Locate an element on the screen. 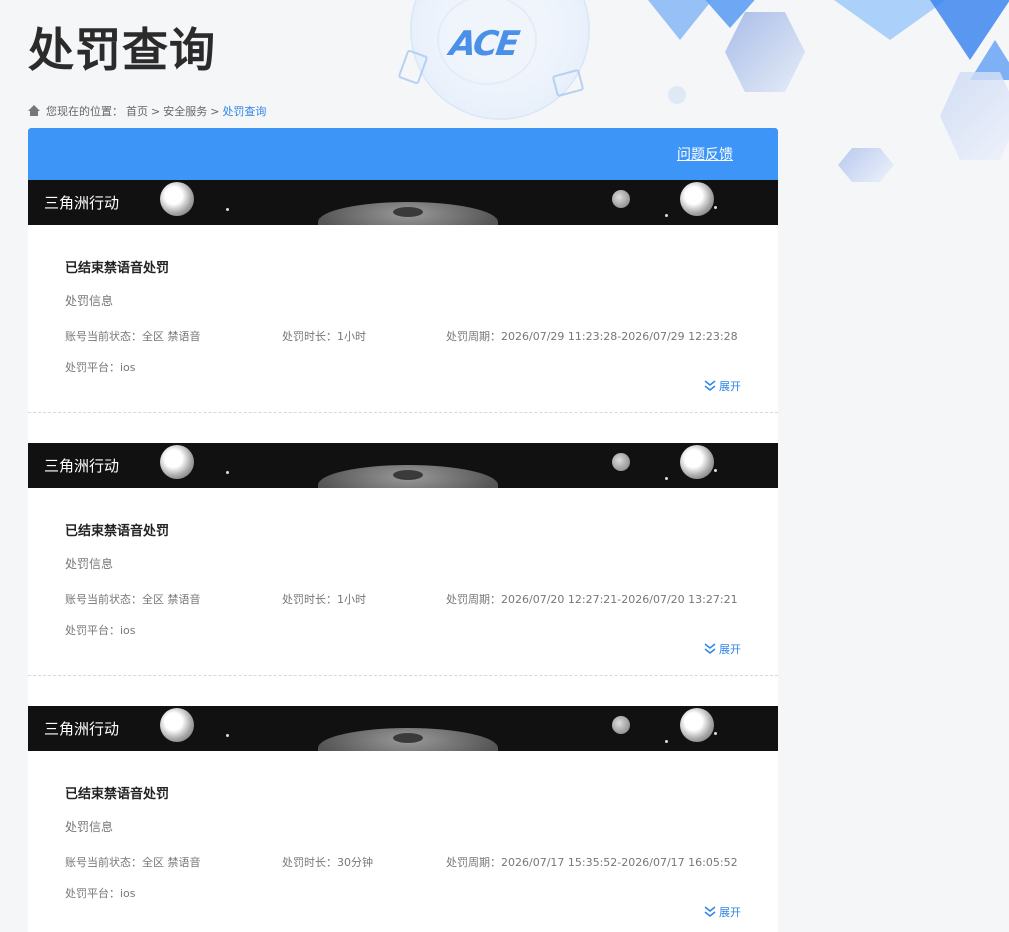 This screenshot has width=1009, height=932. home-icon is located at coordinates (34, 111).